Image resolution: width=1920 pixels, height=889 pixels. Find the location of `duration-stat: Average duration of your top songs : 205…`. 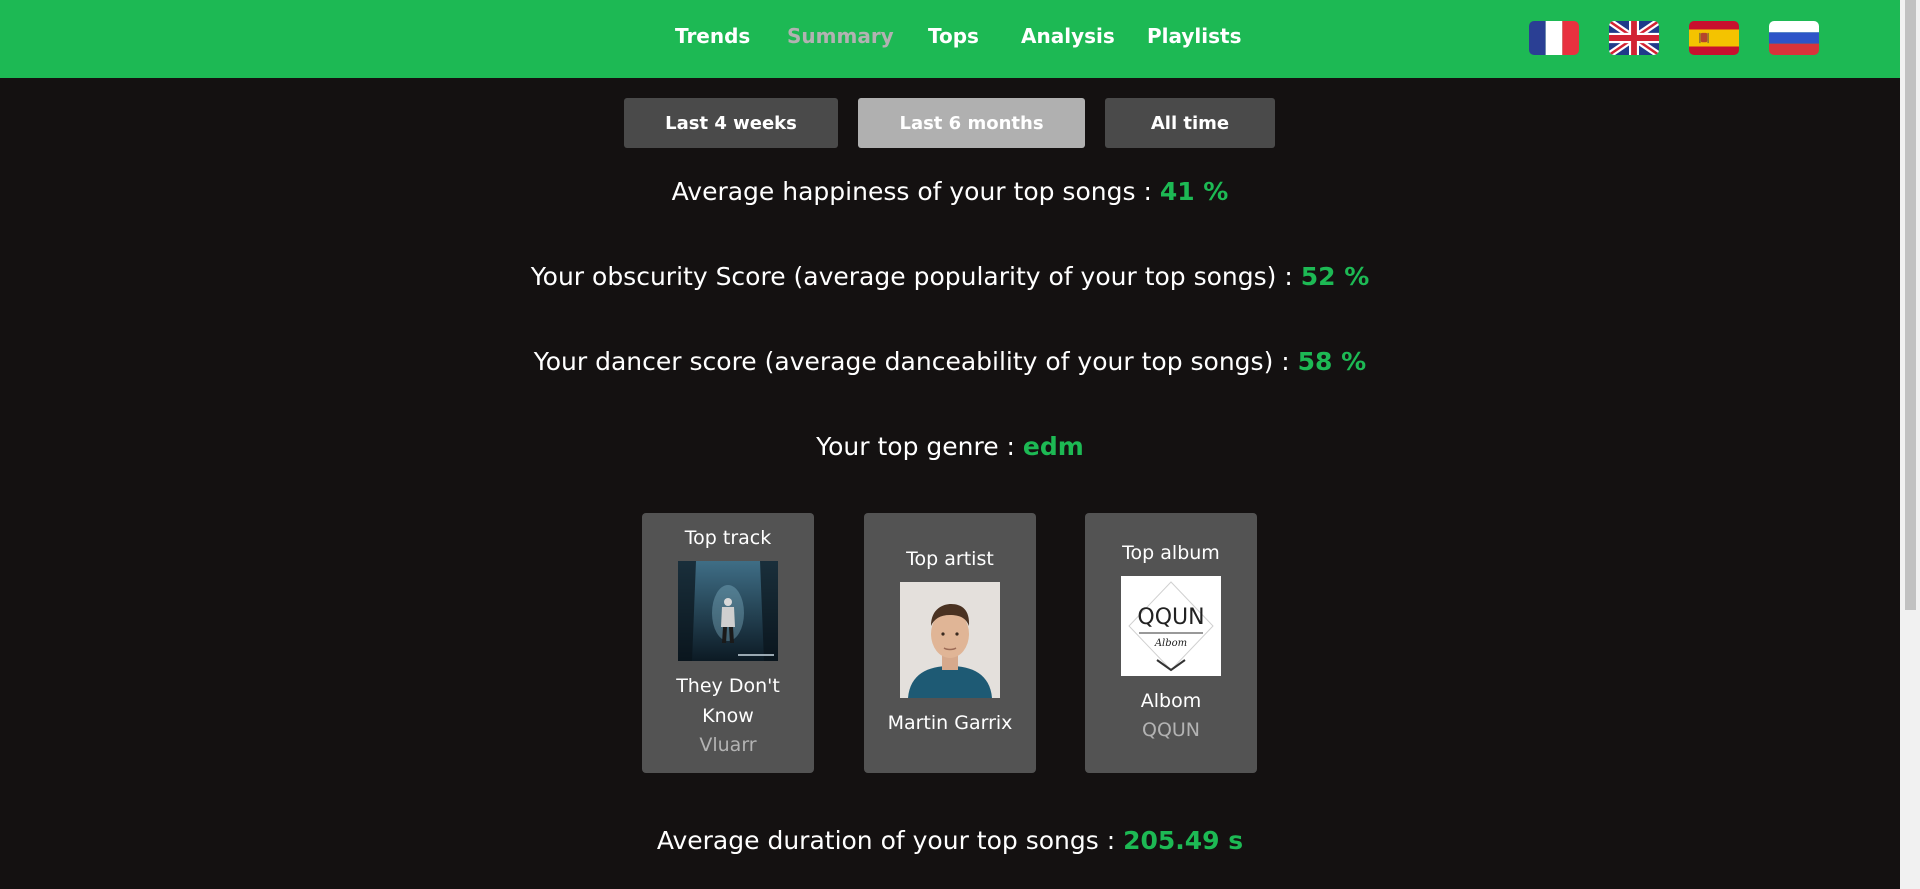

duration-stat: Average duration of your top songs : 205… is located at coordinates (950, 840).